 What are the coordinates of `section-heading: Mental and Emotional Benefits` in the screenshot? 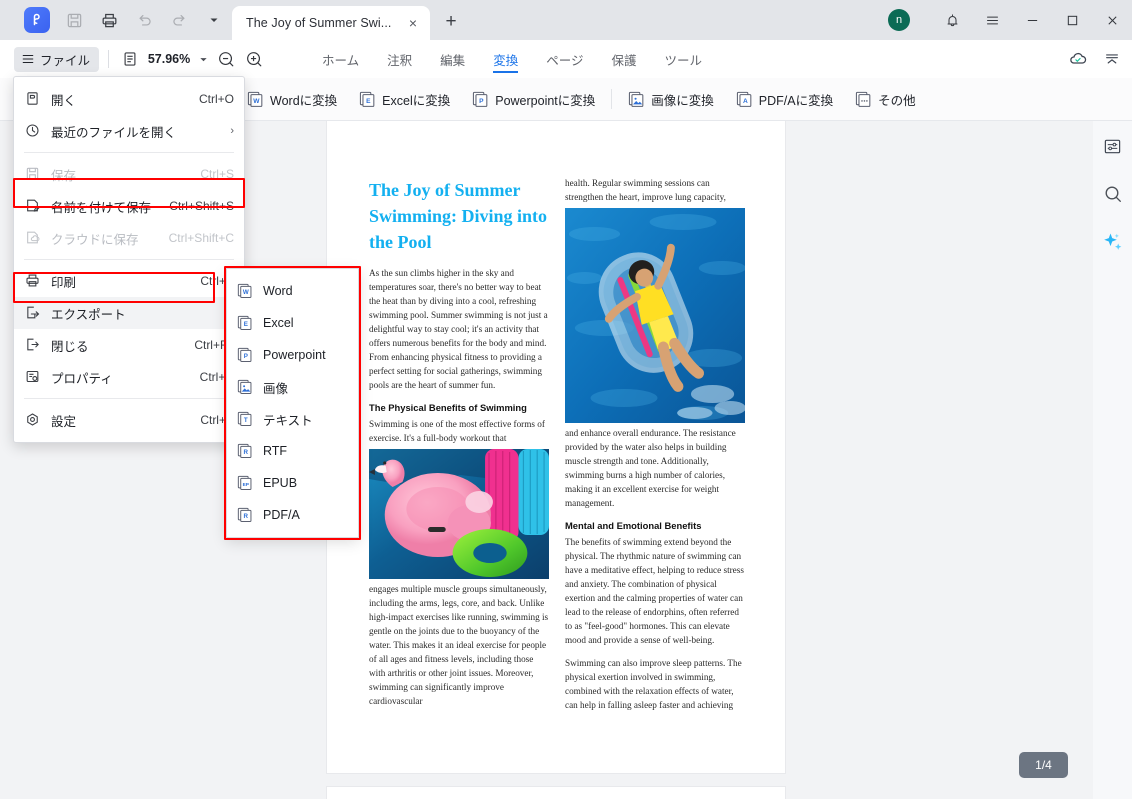 It's located at (633, 525).